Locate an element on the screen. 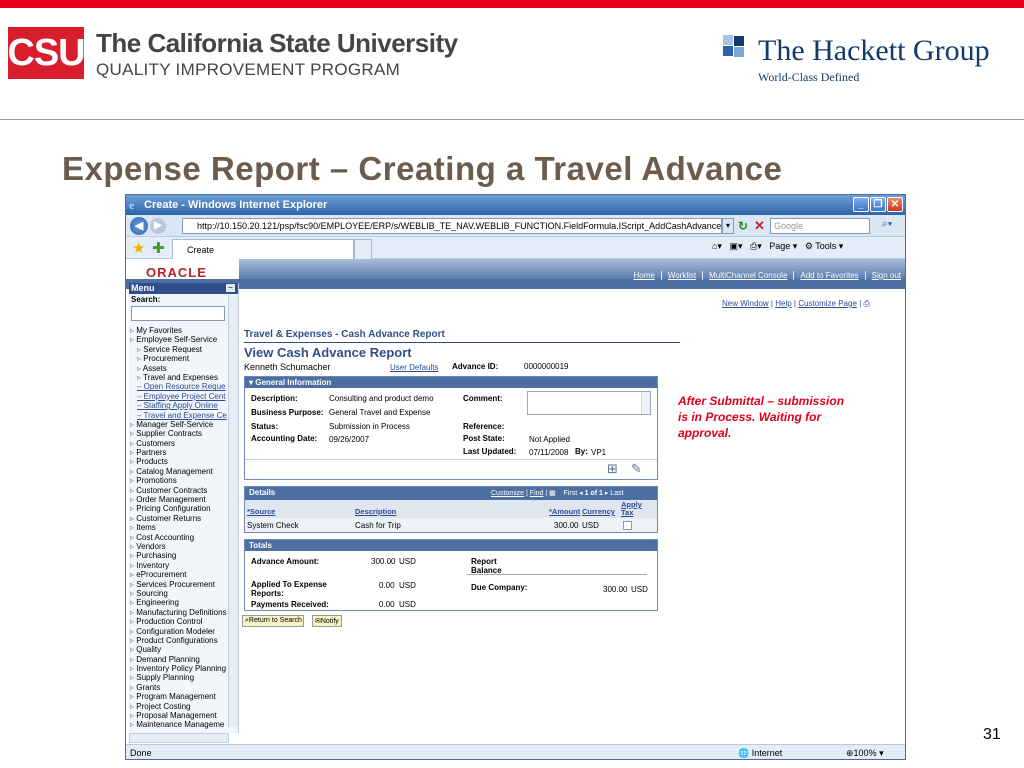  new-tab-button is located at coordinates (363, 249).